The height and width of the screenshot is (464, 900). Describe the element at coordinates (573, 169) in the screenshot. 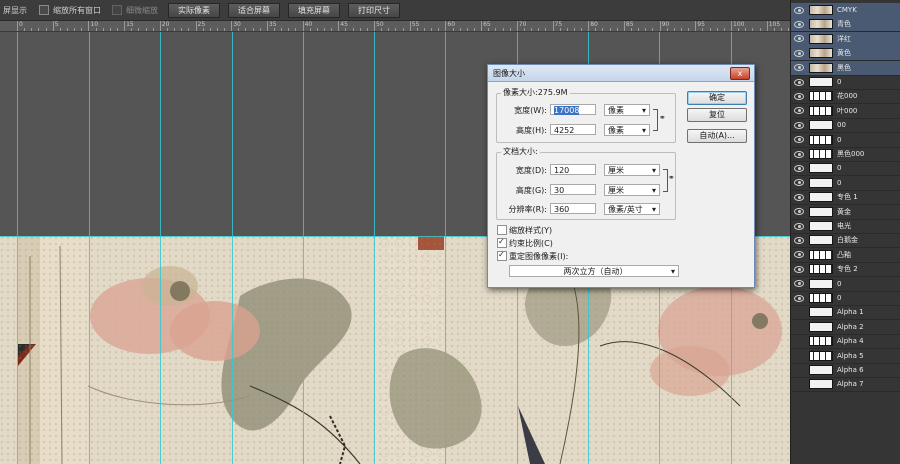

I see `doc-width-input: 120` at that location.